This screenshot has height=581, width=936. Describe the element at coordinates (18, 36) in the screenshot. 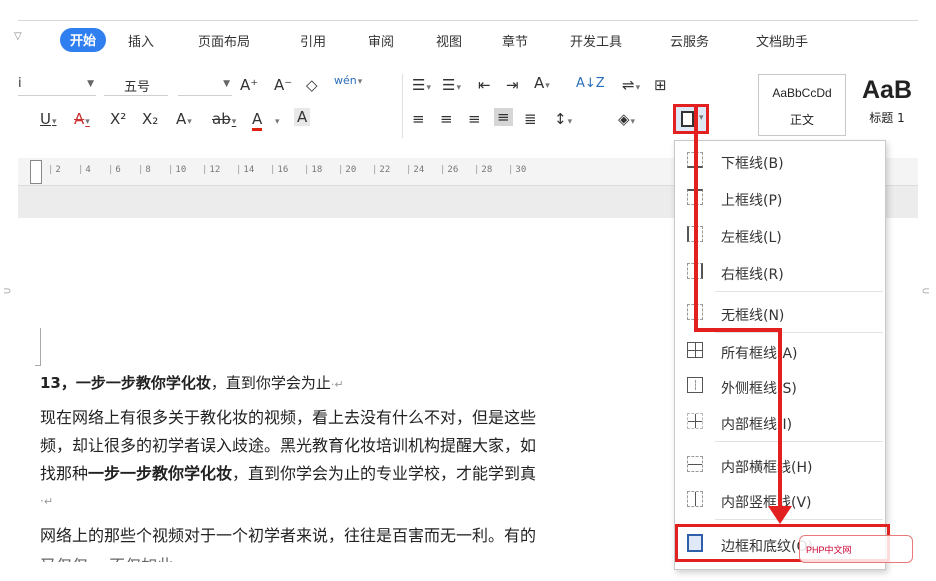

I see `collapse-caret-icon: ▽` at that location.